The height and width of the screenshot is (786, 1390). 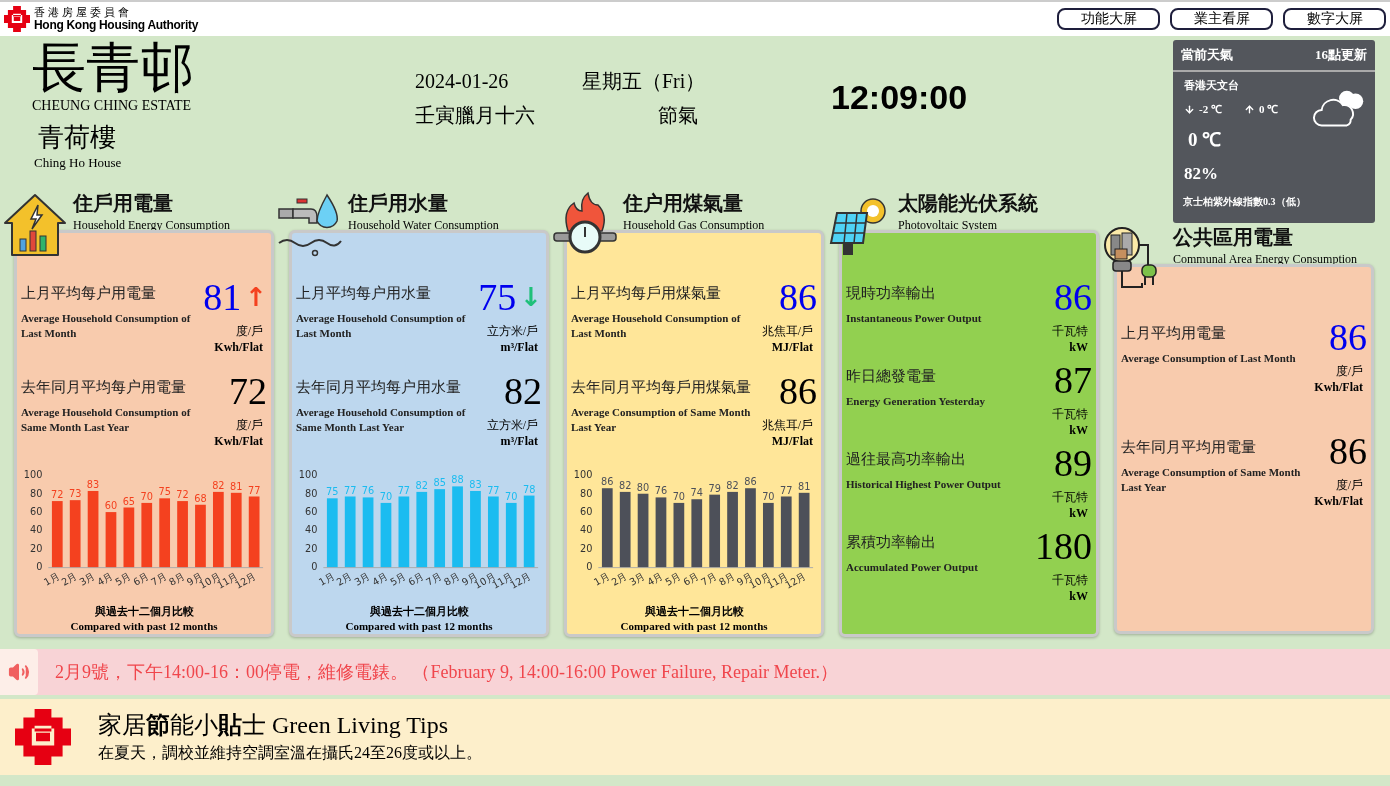 What do you see at coordinates (75, 494) in the screenshot?
I see `bar-value-label: 73` at bounding box center [75, 494].